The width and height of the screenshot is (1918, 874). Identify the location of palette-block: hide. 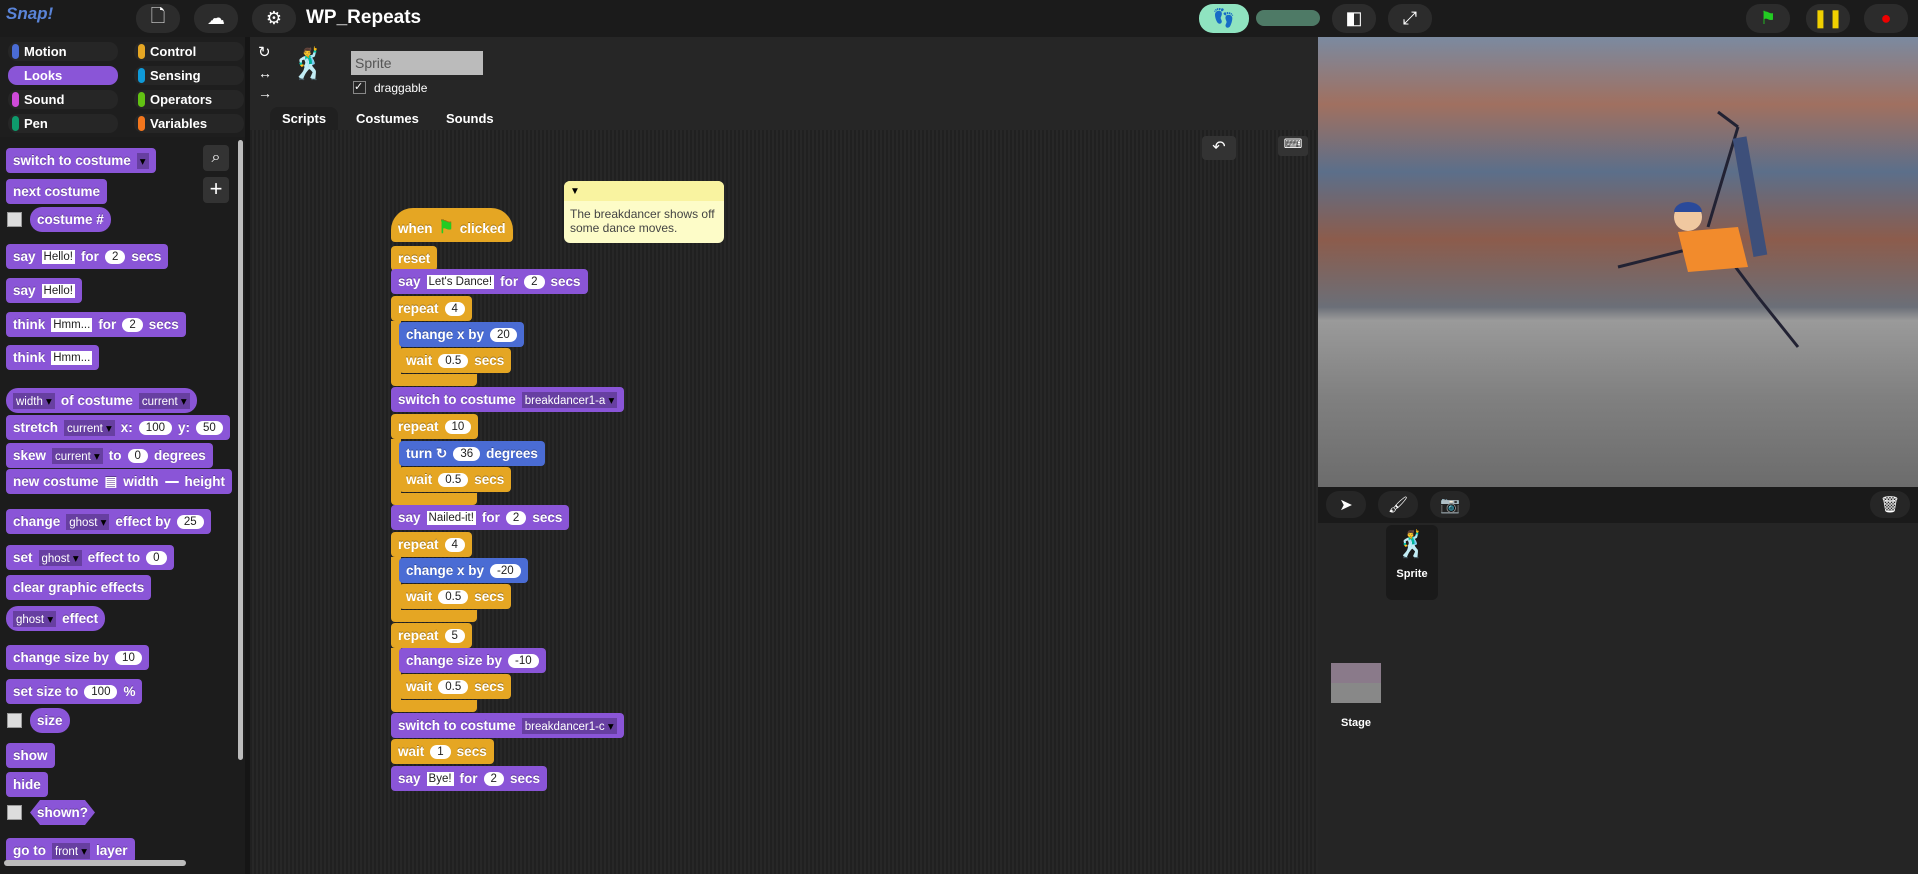
(27, 784).